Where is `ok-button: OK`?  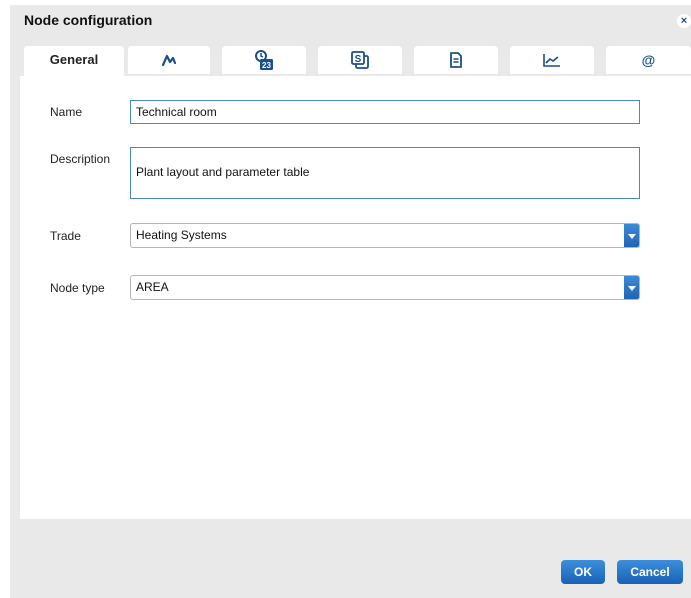
ok-button: OK is located at coordinates (583, 572).